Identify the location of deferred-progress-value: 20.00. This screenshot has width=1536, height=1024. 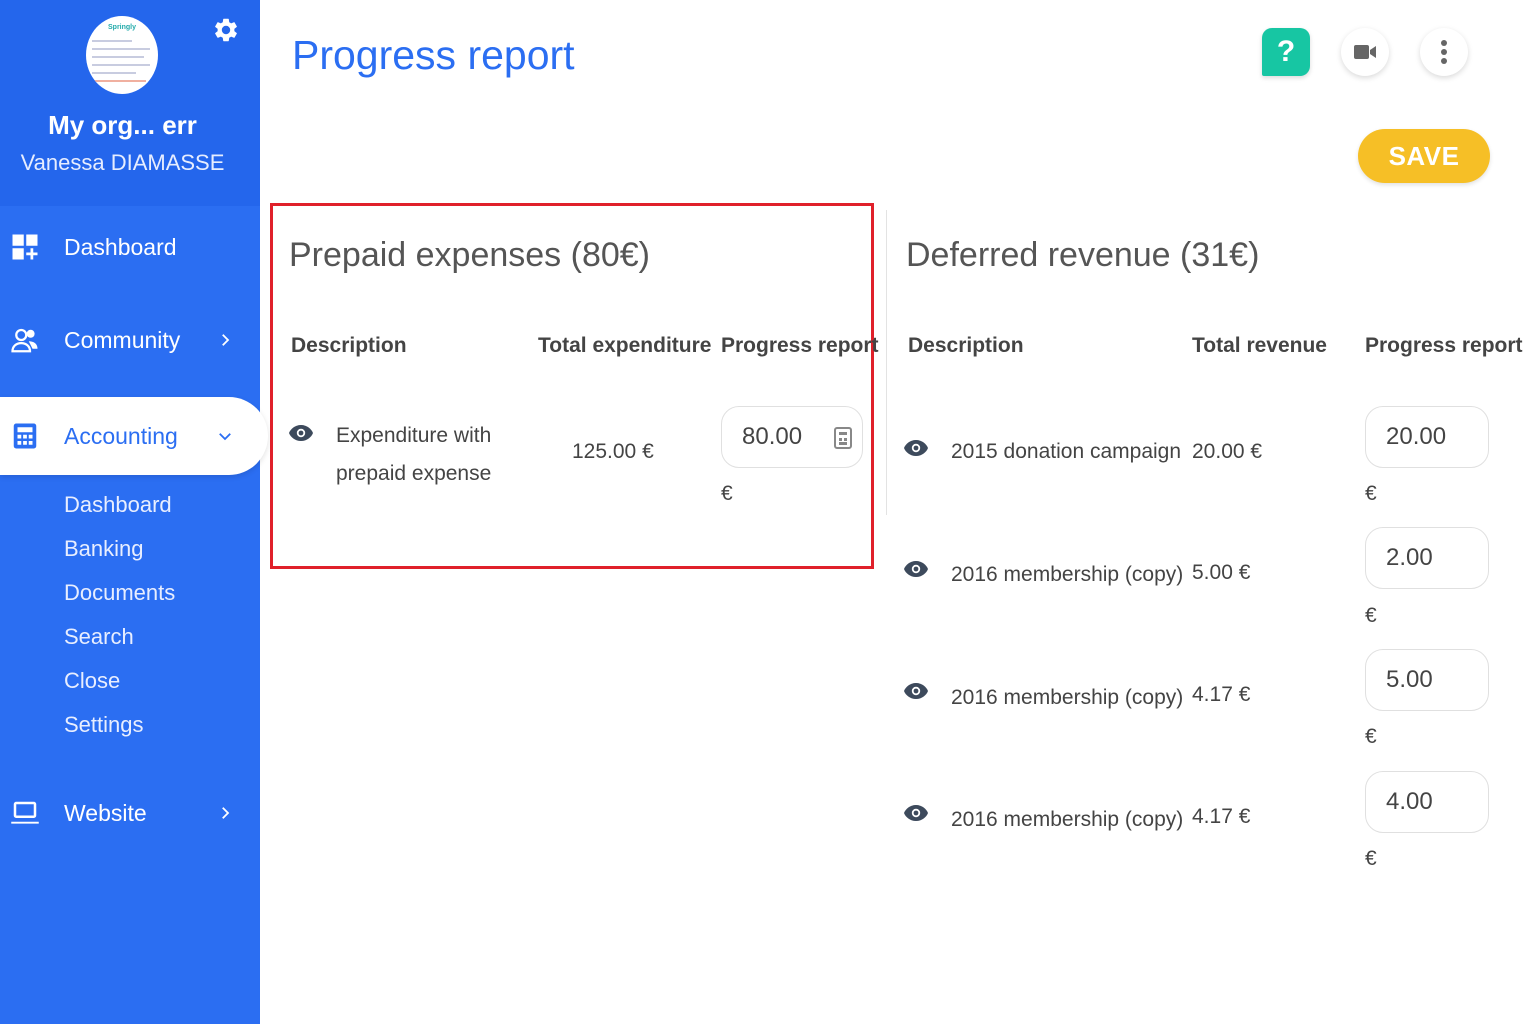
(1416, 436).